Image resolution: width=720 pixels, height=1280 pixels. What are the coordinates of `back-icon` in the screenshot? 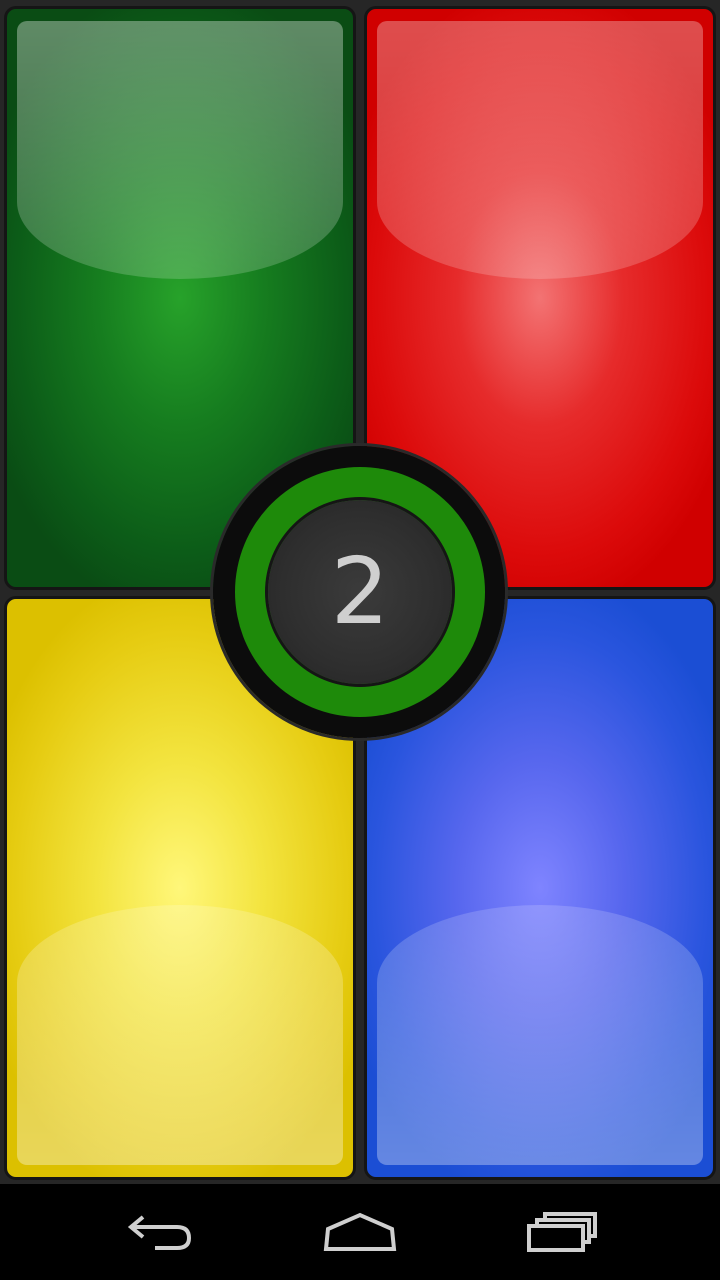 It's located at (159, 1232).